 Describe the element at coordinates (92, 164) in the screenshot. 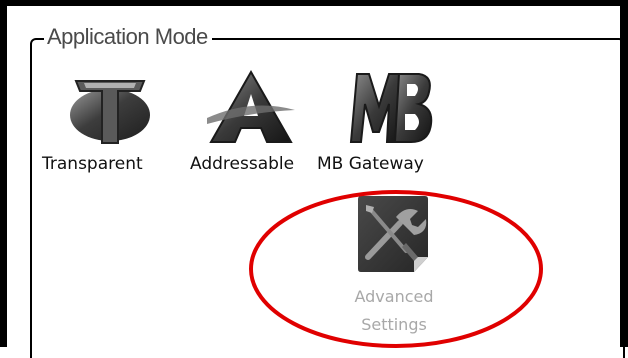

I see `mode-label-transparent: Transparent` at that location.